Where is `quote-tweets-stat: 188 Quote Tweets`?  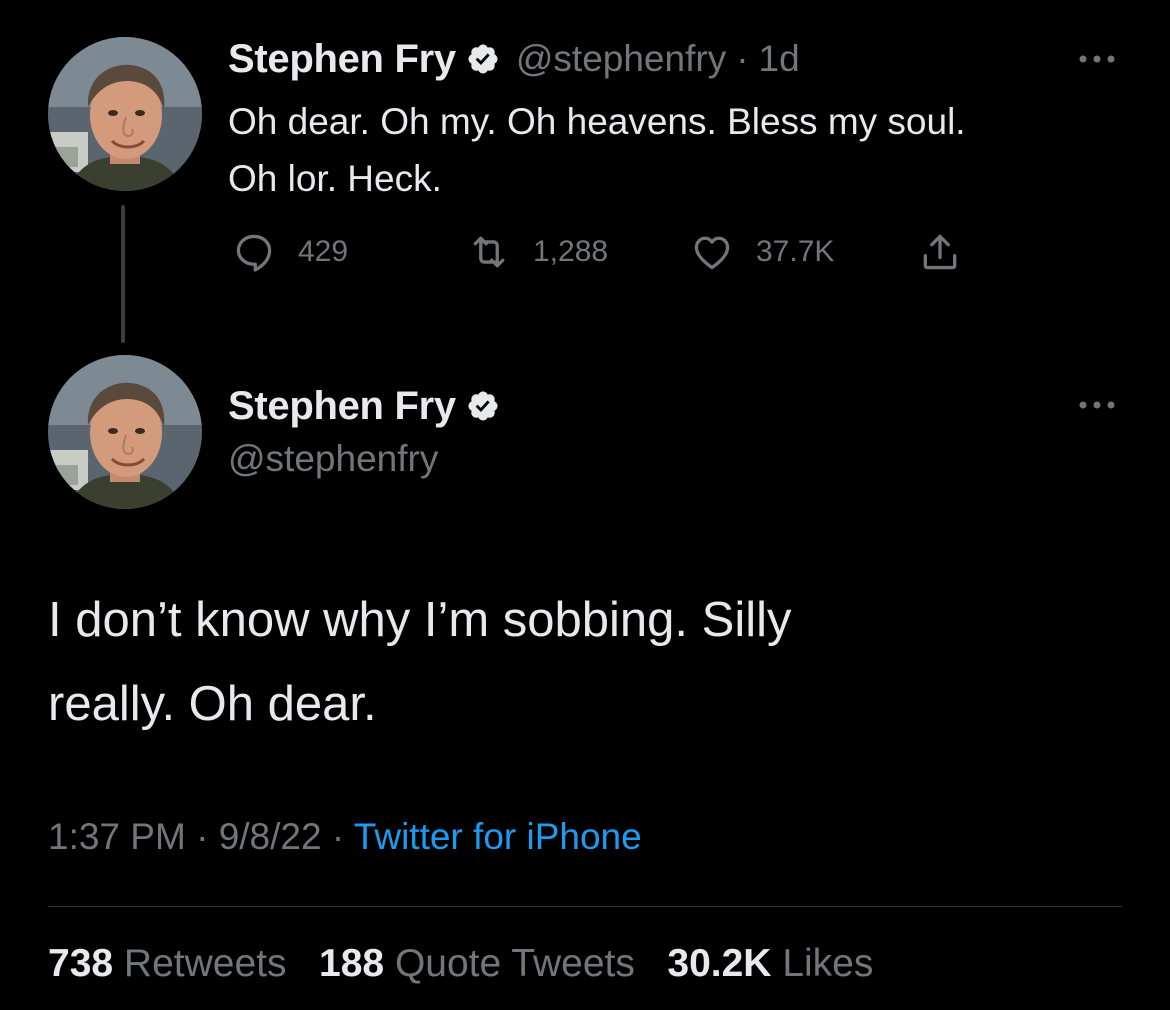 quote-tweets-stat: 188 Quote Tweets is located at coordinates (477, 963).